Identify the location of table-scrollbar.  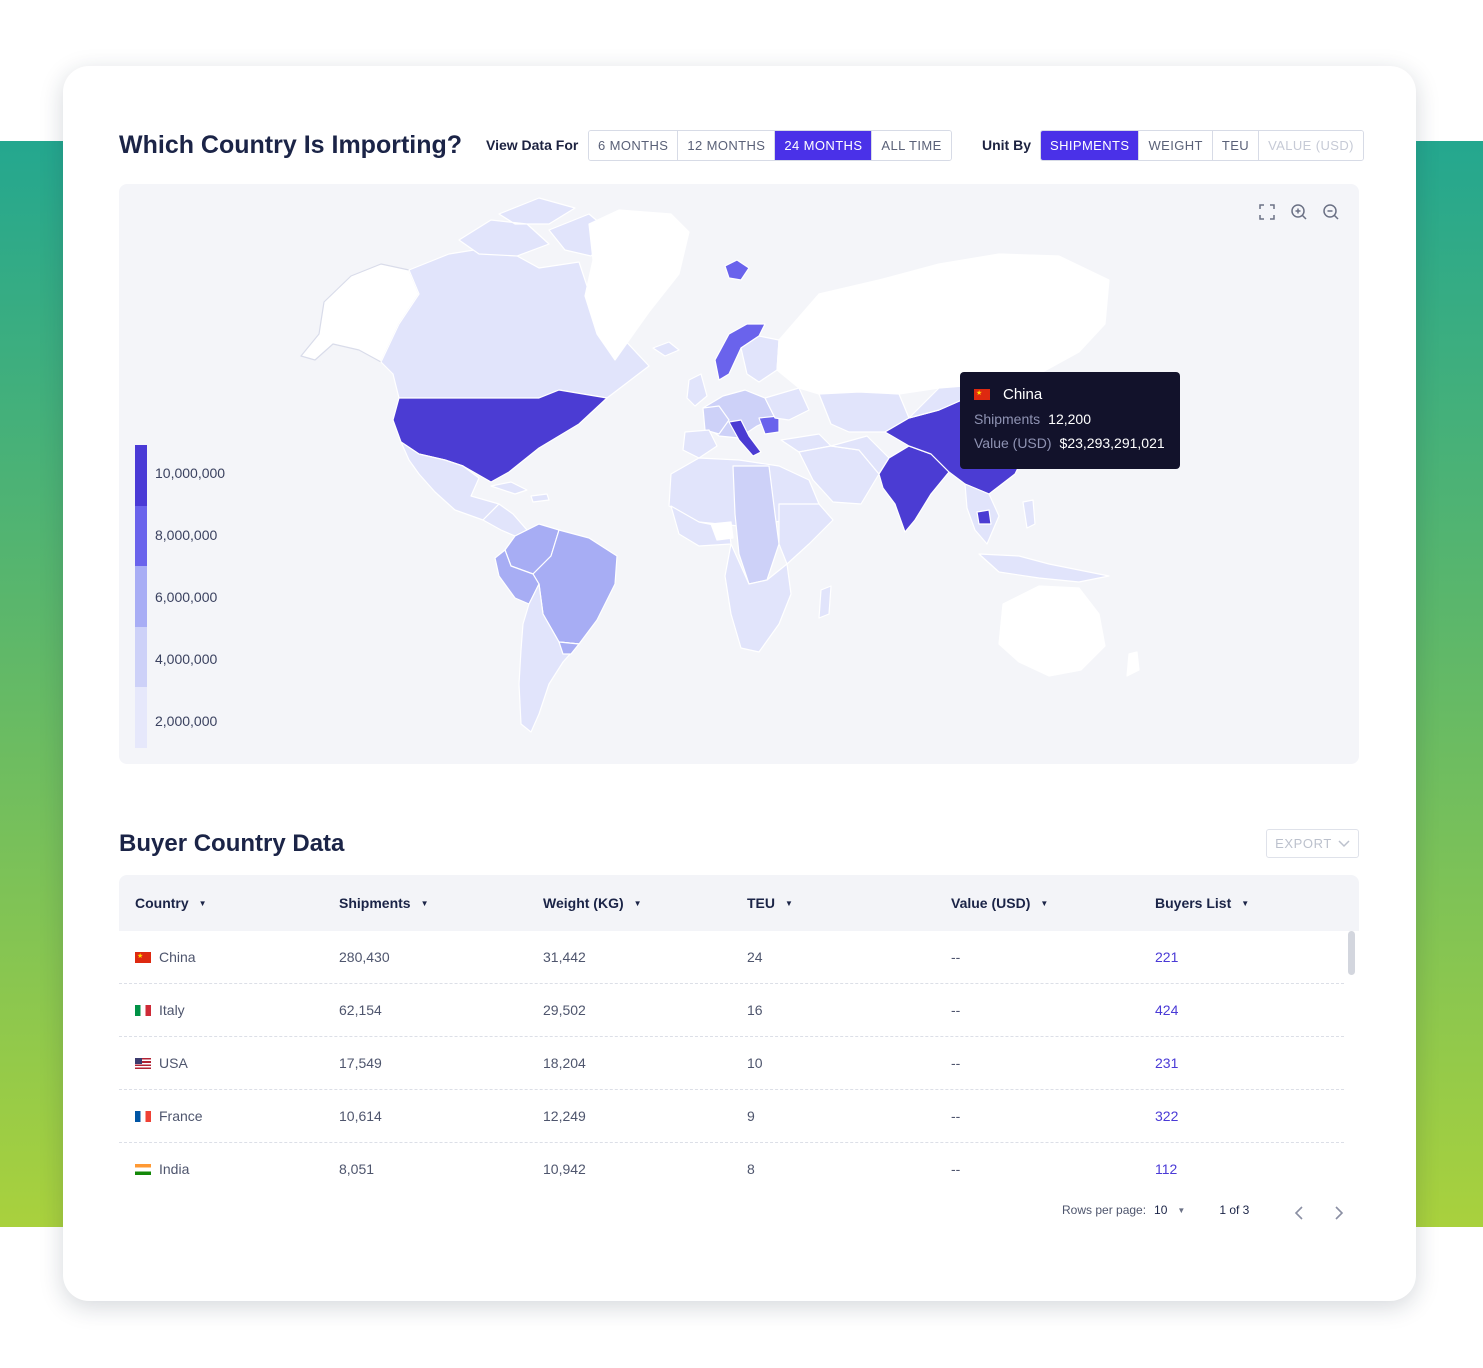
(1351, 1061).